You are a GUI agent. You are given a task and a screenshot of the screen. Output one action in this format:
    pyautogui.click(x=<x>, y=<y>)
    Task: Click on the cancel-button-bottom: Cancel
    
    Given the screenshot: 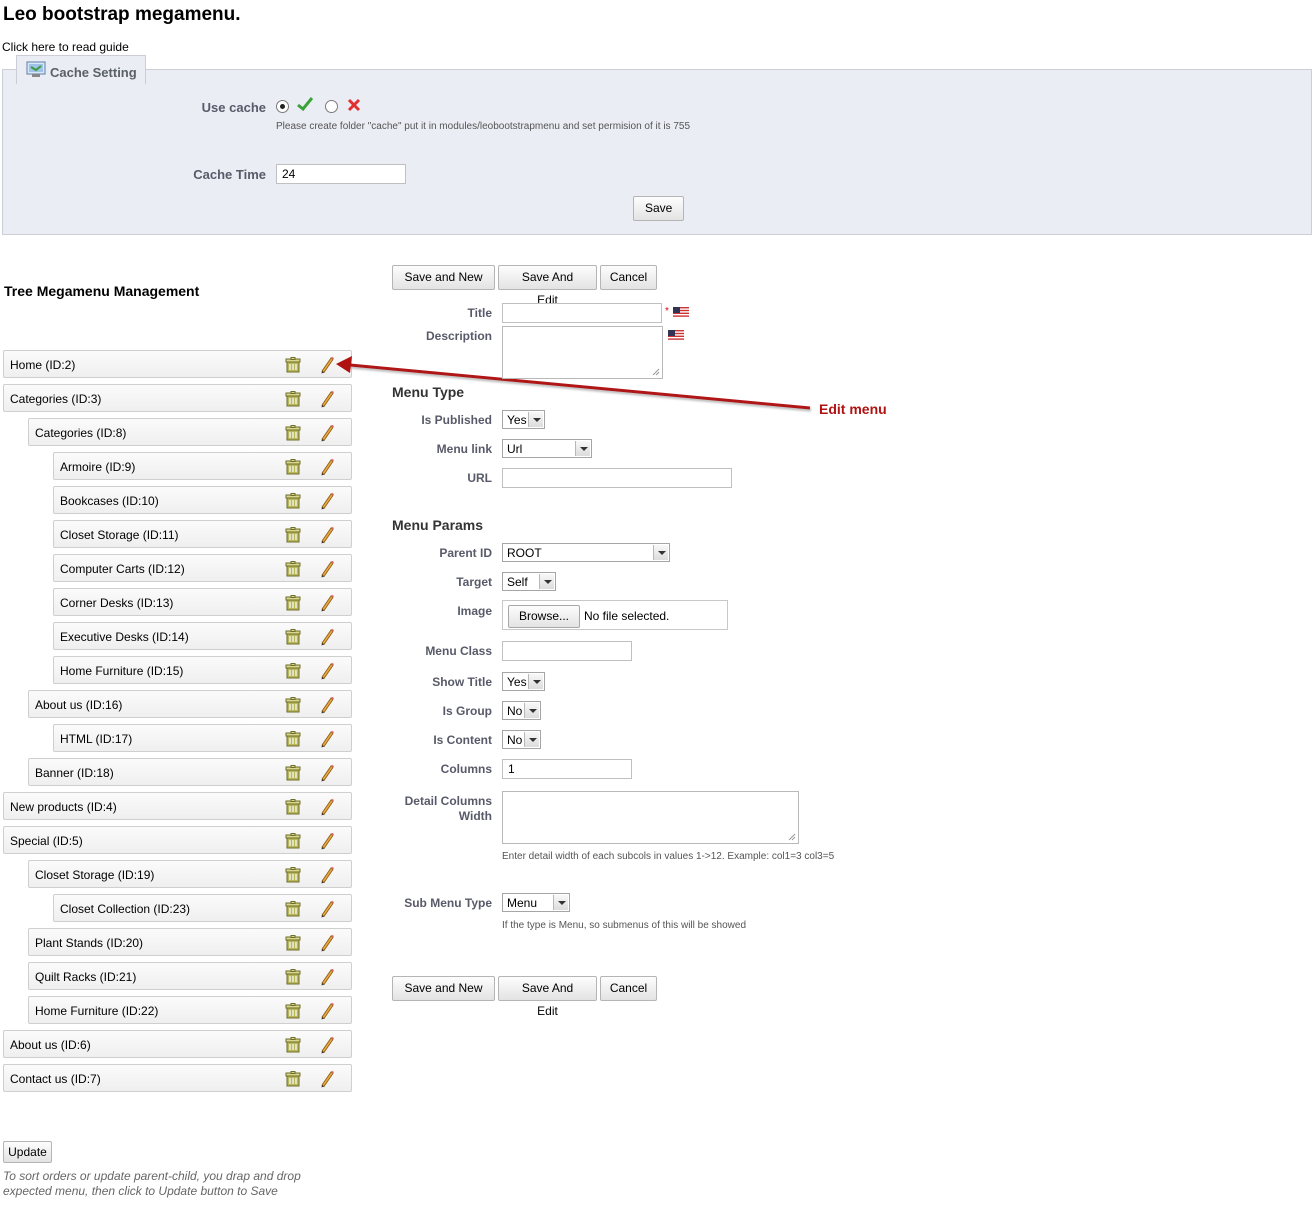 What is the action you would take?
    pyautogui.click(x=628, y=988)
    